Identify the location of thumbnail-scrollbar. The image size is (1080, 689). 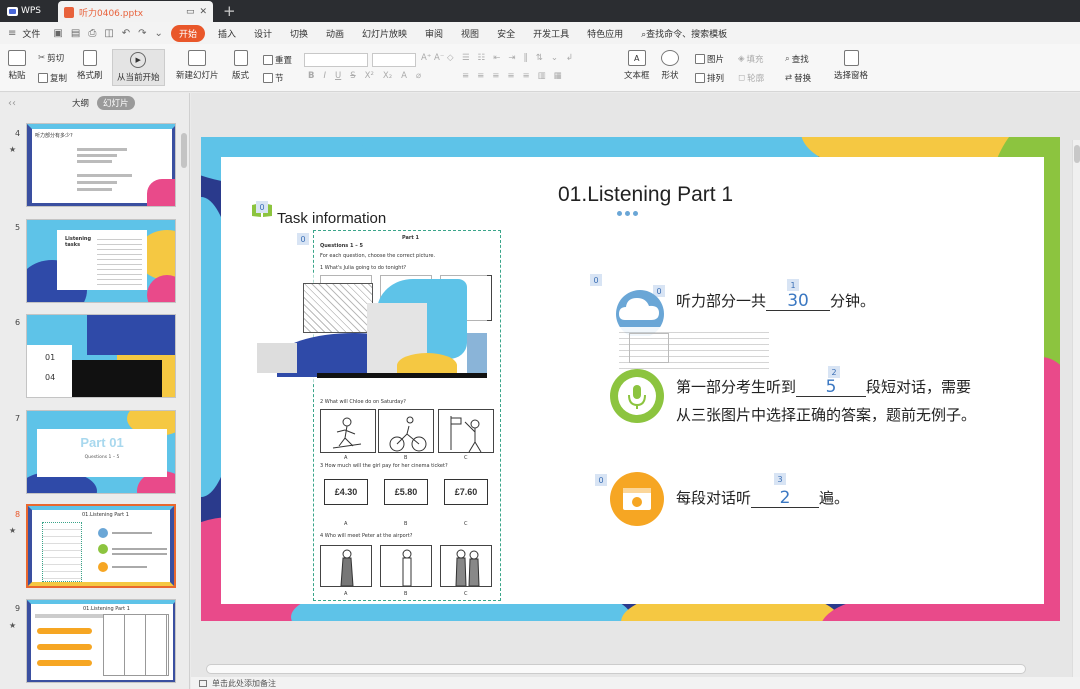
(184, 150).